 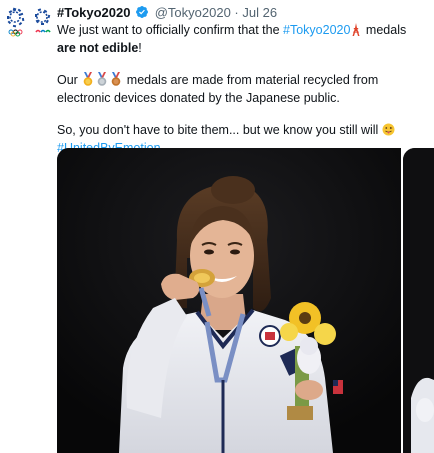 What do you see at coordinates (116, 81) in the screenshot?
I see `bronze-medal-emoji` at bounding box center [116, 81].